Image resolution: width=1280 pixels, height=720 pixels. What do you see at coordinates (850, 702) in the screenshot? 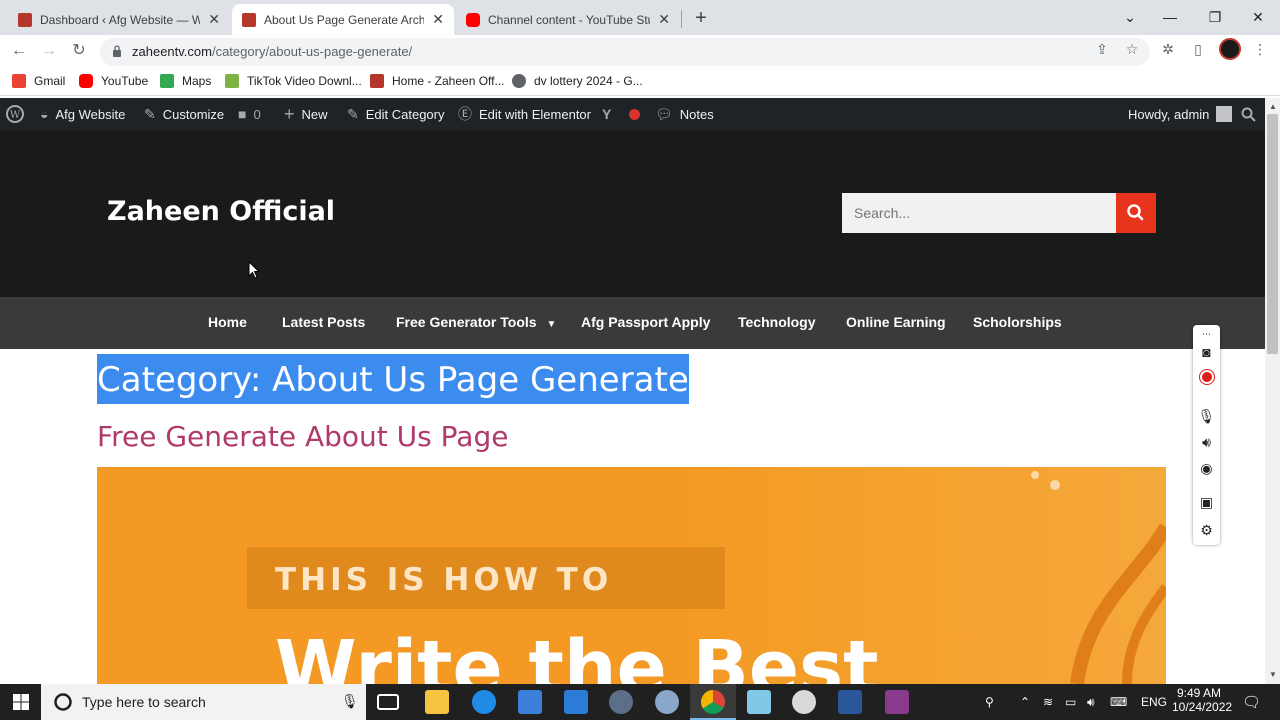
I see `word-icon` at bounding box center [850, 702].